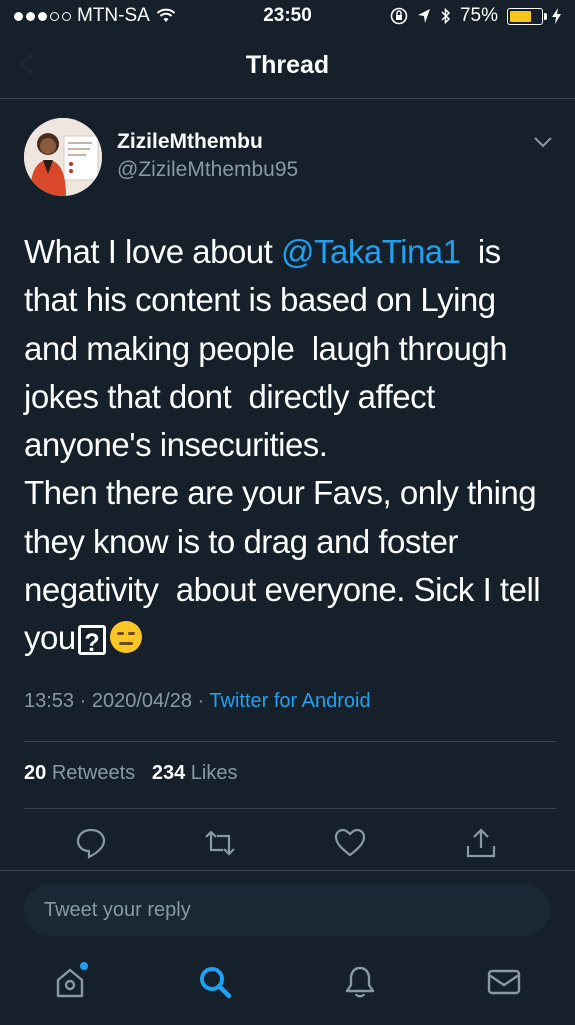 The width and height of the screenshot is (575, 1025). I want to click on tweet-time: 13:53, so click(49, 701).